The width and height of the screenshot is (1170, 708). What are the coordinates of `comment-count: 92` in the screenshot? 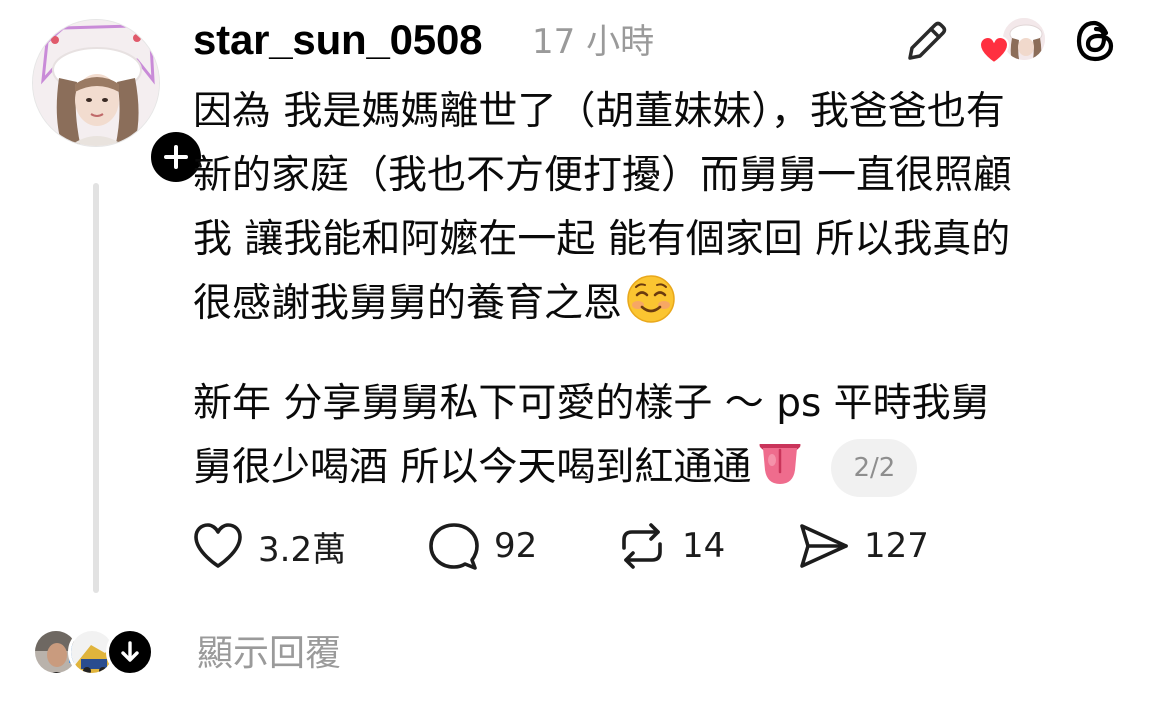 It's located at (516, 546).